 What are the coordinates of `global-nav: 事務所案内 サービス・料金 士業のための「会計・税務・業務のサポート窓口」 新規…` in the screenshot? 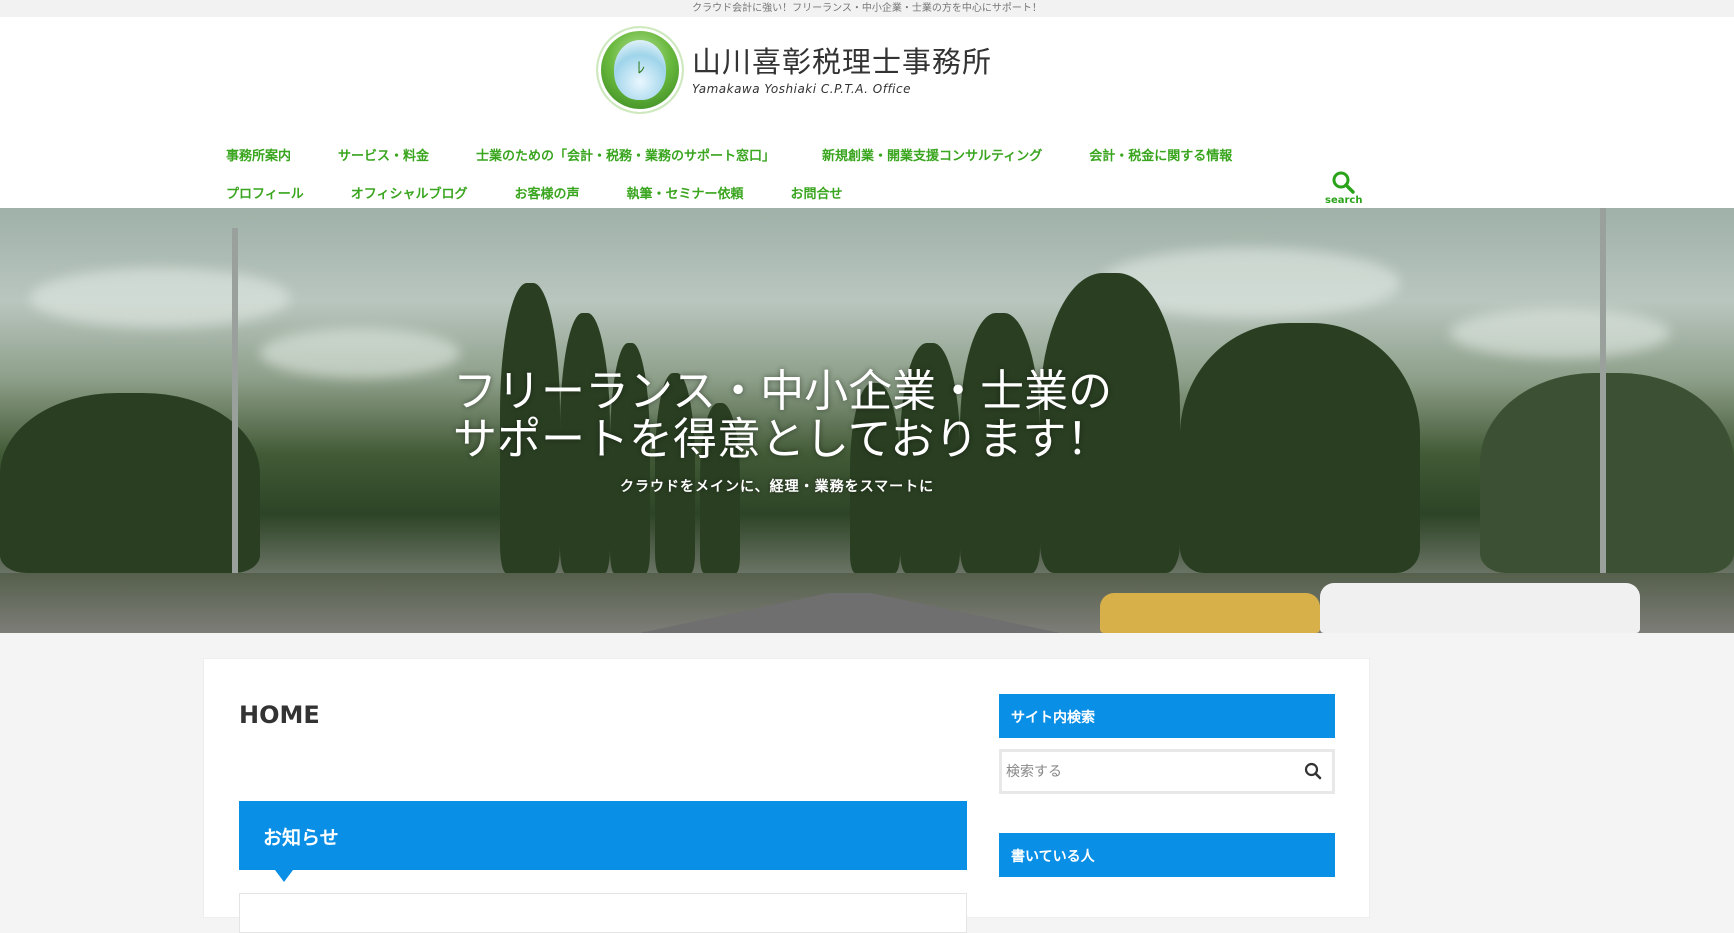 It's located at (736, 173).